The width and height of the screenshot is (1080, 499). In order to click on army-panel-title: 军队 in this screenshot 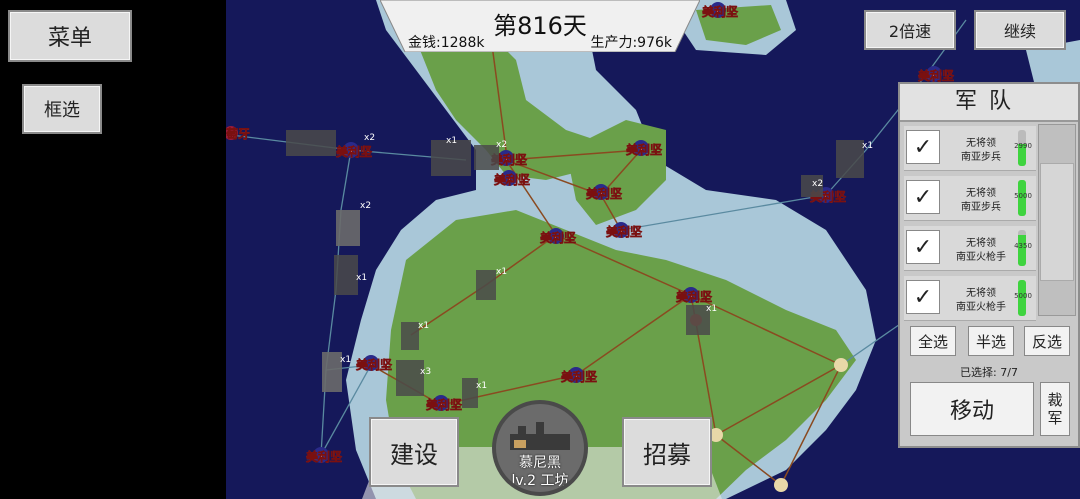, I will do `click(989, 103)`.